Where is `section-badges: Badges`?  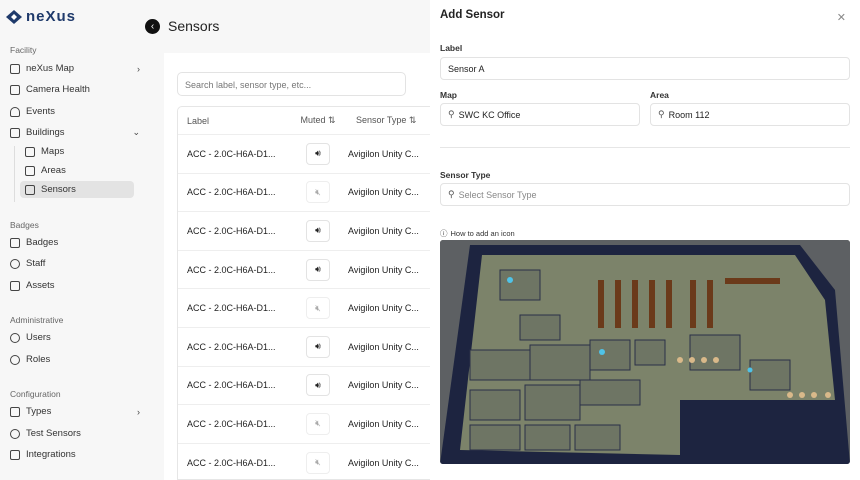
section-badges: Badges is located at coordinates (24, 225).